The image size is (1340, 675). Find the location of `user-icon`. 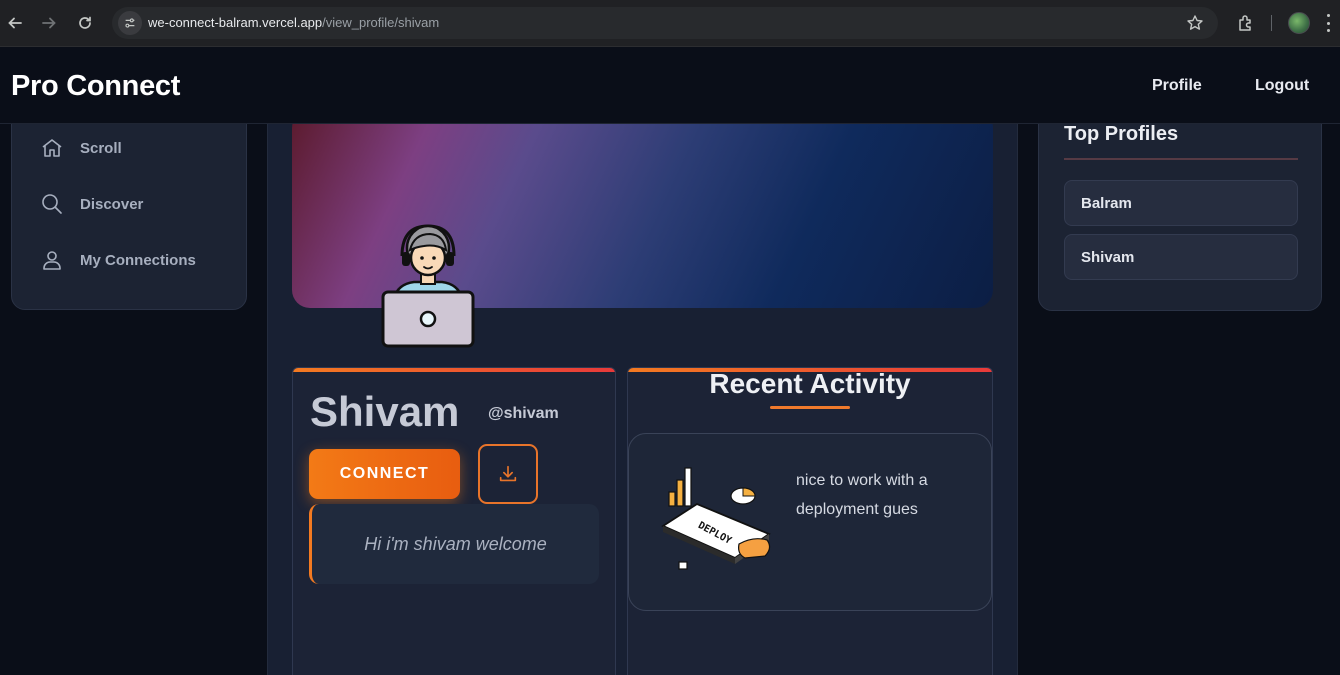

user-icon is located at coordinates (52, 260).